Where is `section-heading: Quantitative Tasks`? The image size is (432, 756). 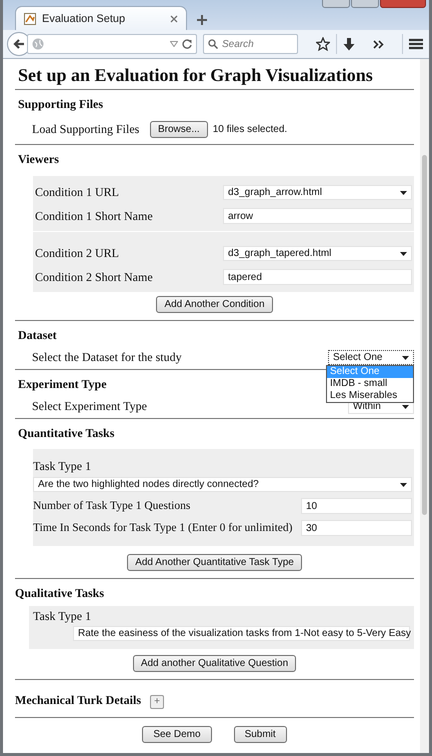
section-heading: Quantitative Tasks is located at coordinates (66, 433).